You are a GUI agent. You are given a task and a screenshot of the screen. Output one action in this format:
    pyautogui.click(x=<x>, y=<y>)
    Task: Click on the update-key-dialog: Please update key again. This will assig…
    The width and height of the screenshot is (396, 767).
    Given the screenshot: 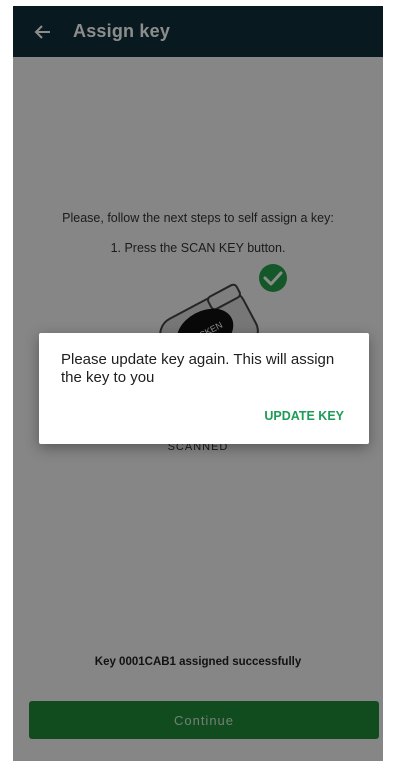 What is the action you would take?
    pyautogui.click(x=204, y=388)
    